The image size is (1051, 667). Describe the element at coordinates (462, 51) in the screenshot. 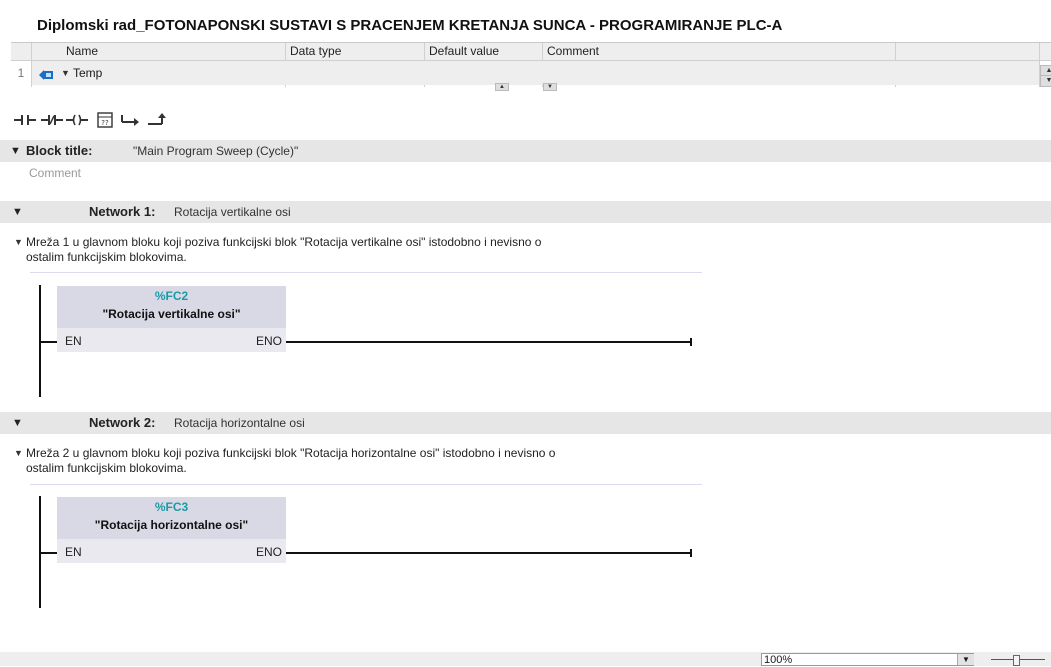

I see `column-header-default-value: Default value` at that location.